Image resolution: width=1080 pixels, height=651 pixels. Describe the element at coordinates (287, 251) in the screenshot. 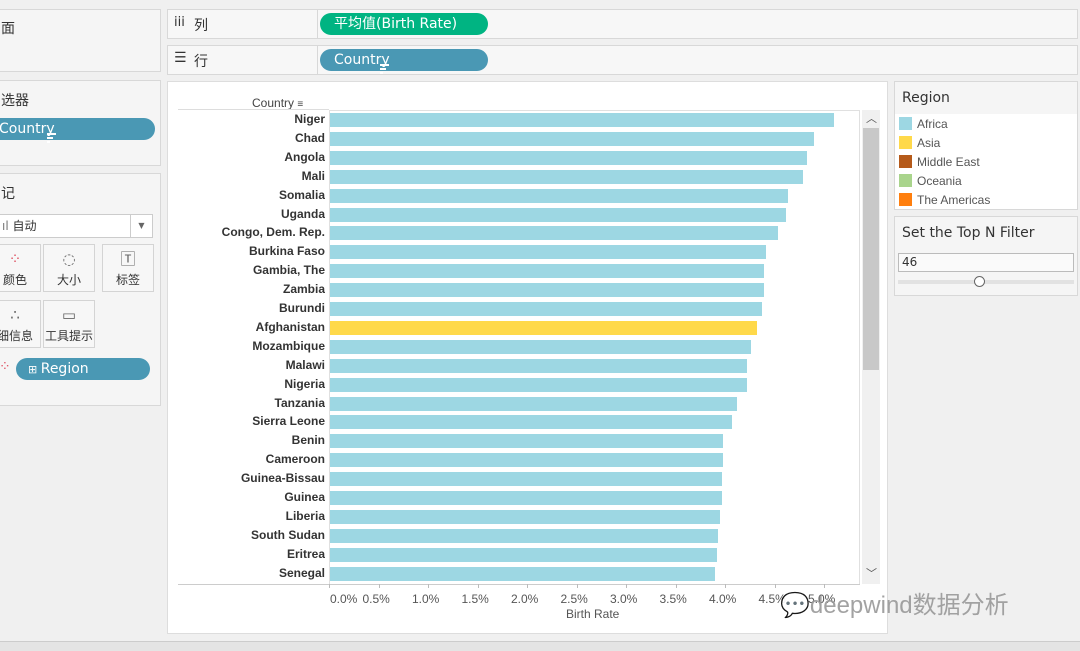

I see `row-label: Burkina Faso` at that location.